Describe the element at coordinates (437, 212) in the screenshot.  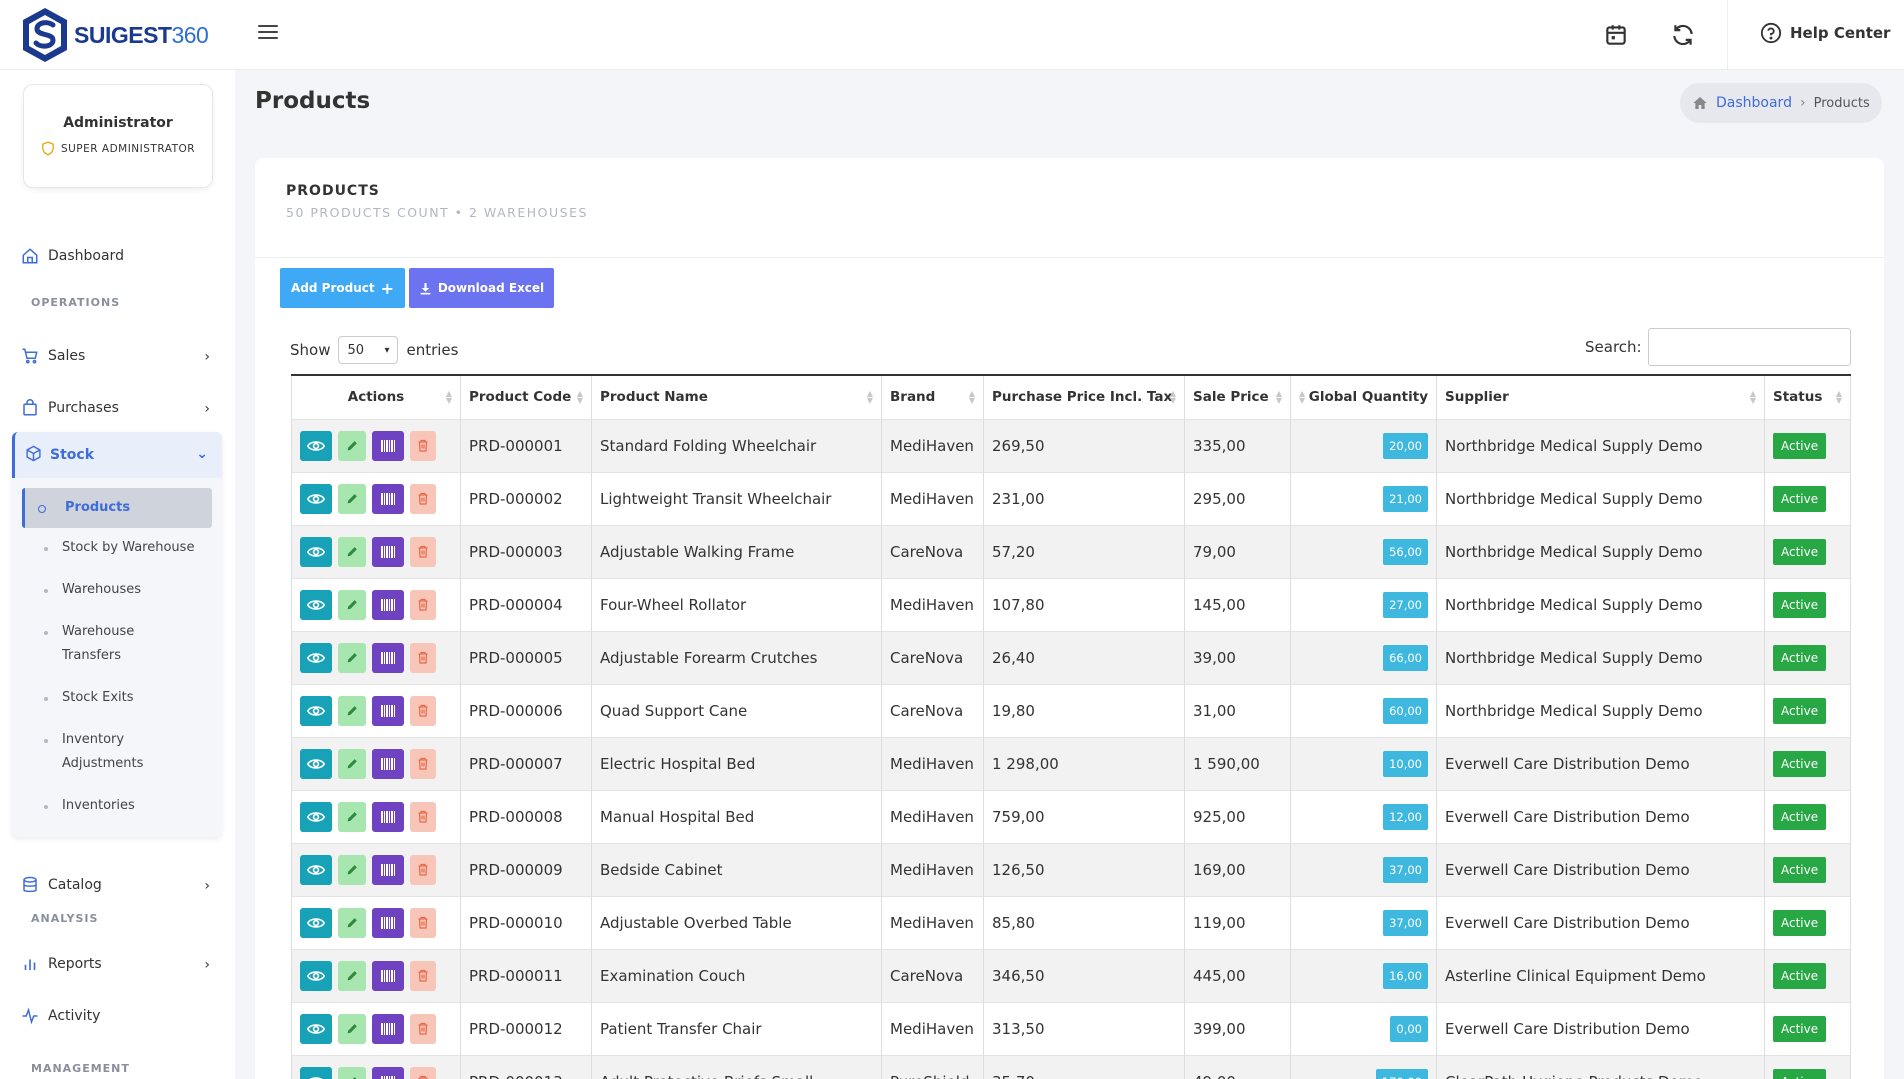
I see `card-subtitle: 50 PRODUCTS COUNT • 2 WAREHOUSES` at that location.